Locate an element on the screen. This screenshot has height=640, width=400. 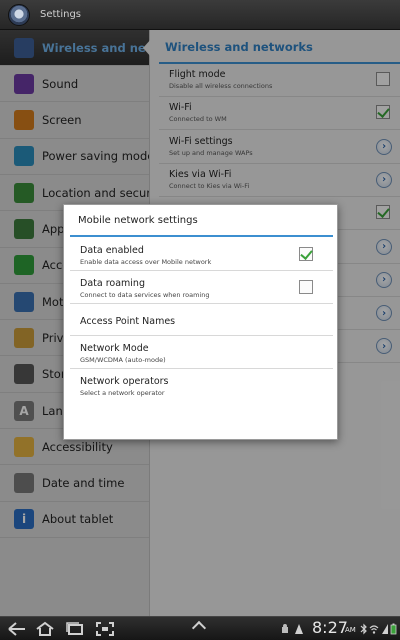
back-icon is located at coordinates (17, 629).